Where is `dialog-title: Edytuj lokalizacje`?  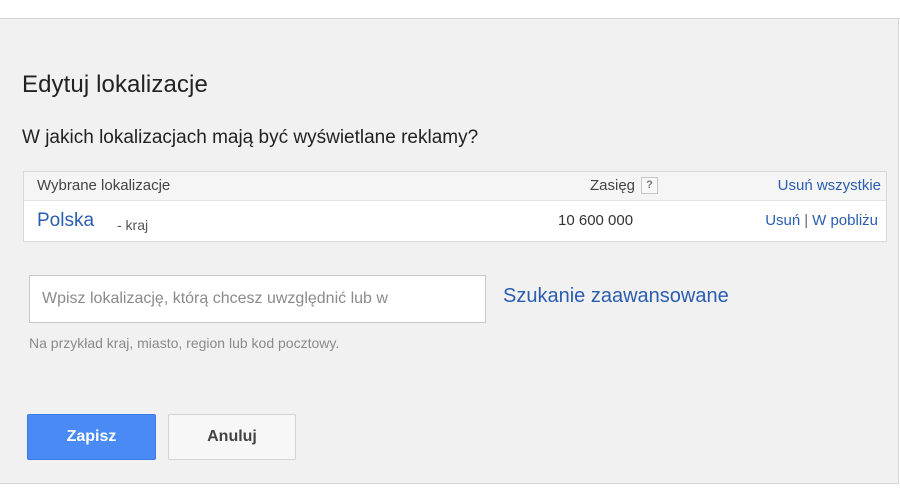
dialog-title: Edytuj lokalizacje is located at coordinates (115, 84).